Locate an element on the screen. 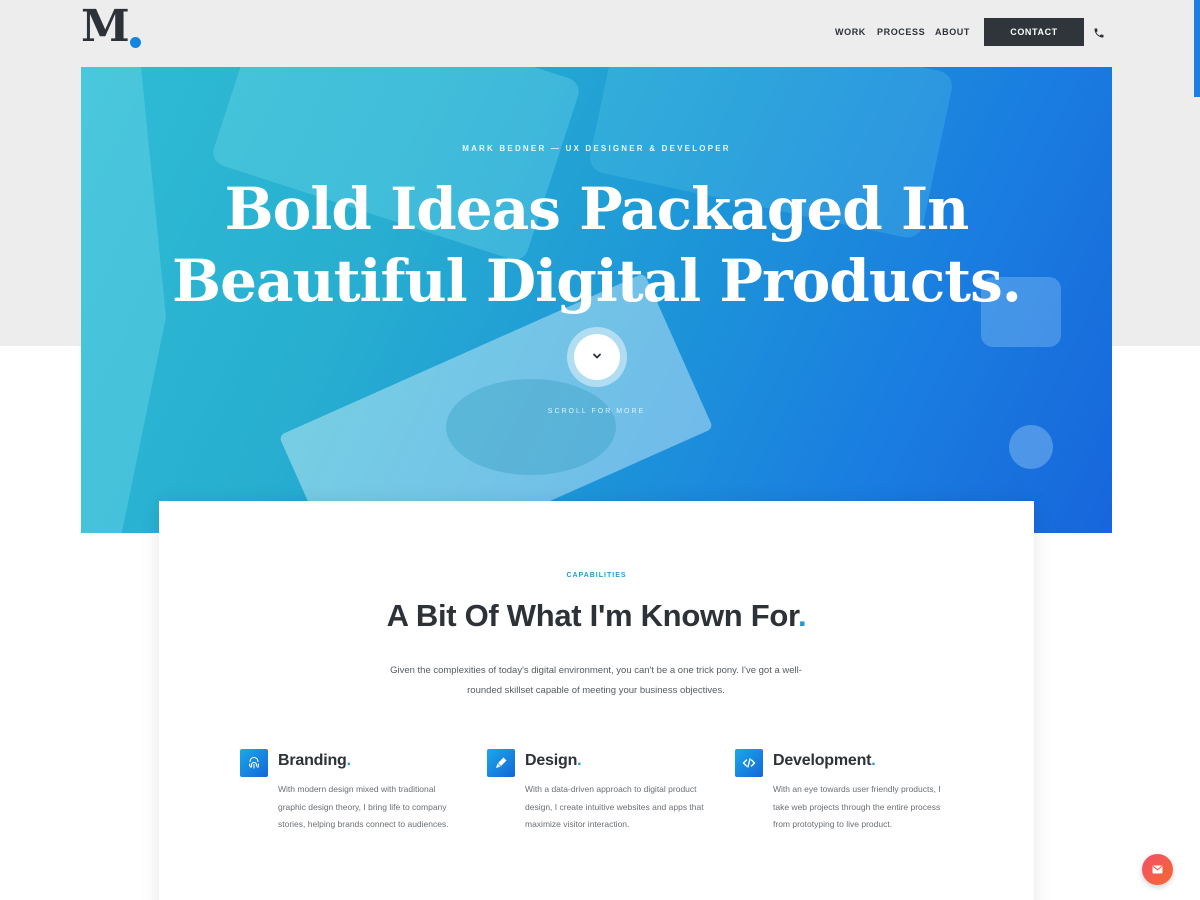 The height and width of the screenshot is (900, 1200). feature-title: Branding. is located at coordinates (314, 761).